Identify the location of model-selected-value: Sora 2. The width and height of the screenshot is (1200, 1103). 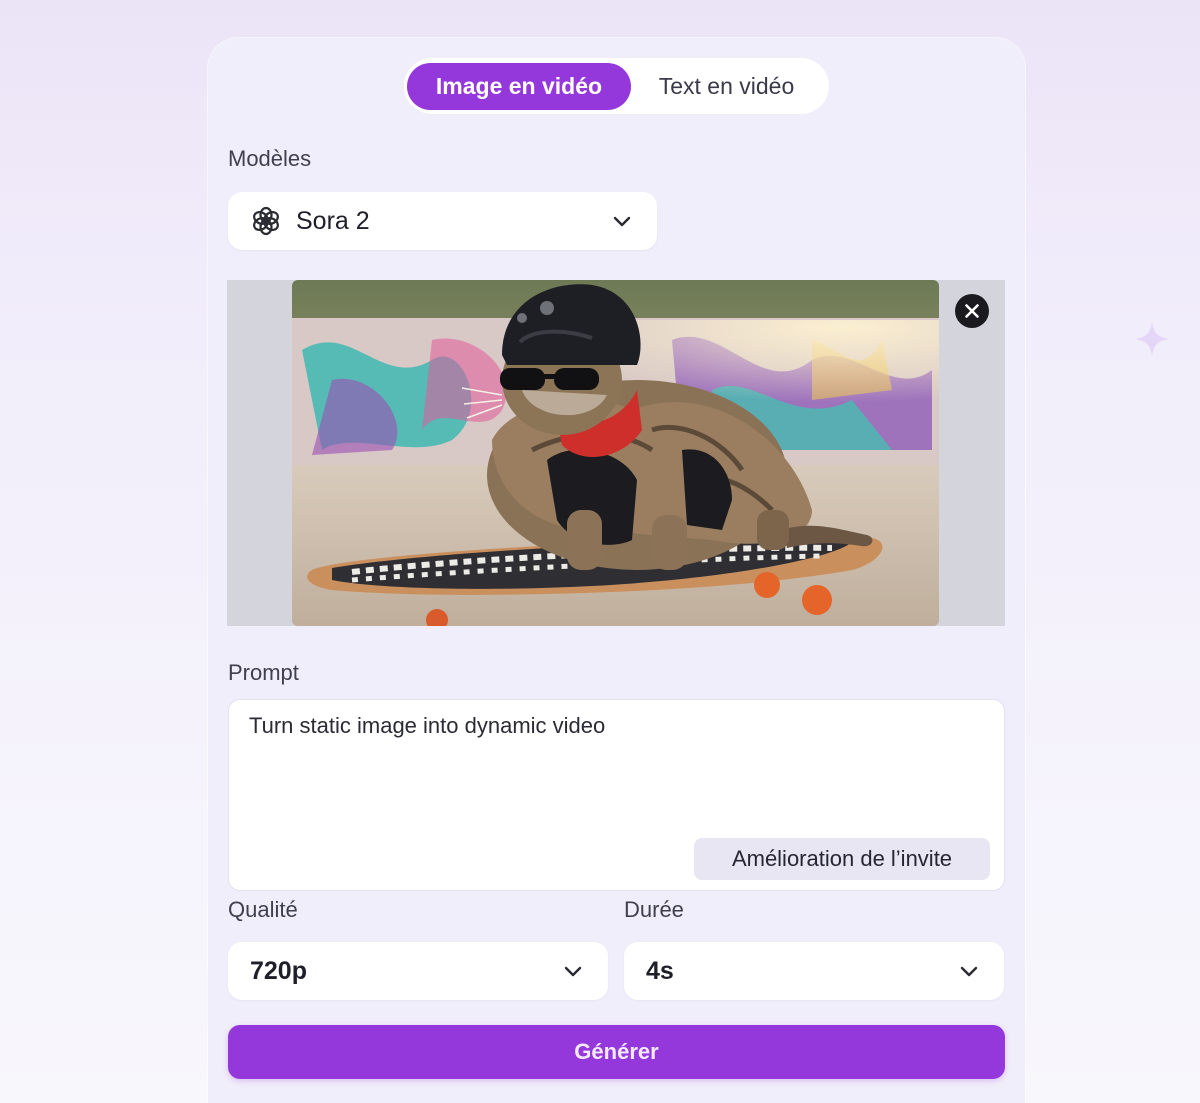
(333, 220).